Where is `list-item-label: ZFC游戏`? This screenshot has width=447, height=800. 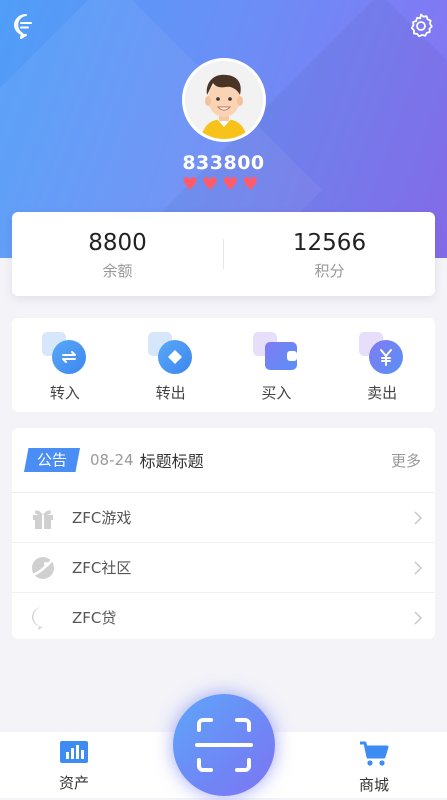
list-item-label: ZFC游戏 is located at coordinates (102, 518).